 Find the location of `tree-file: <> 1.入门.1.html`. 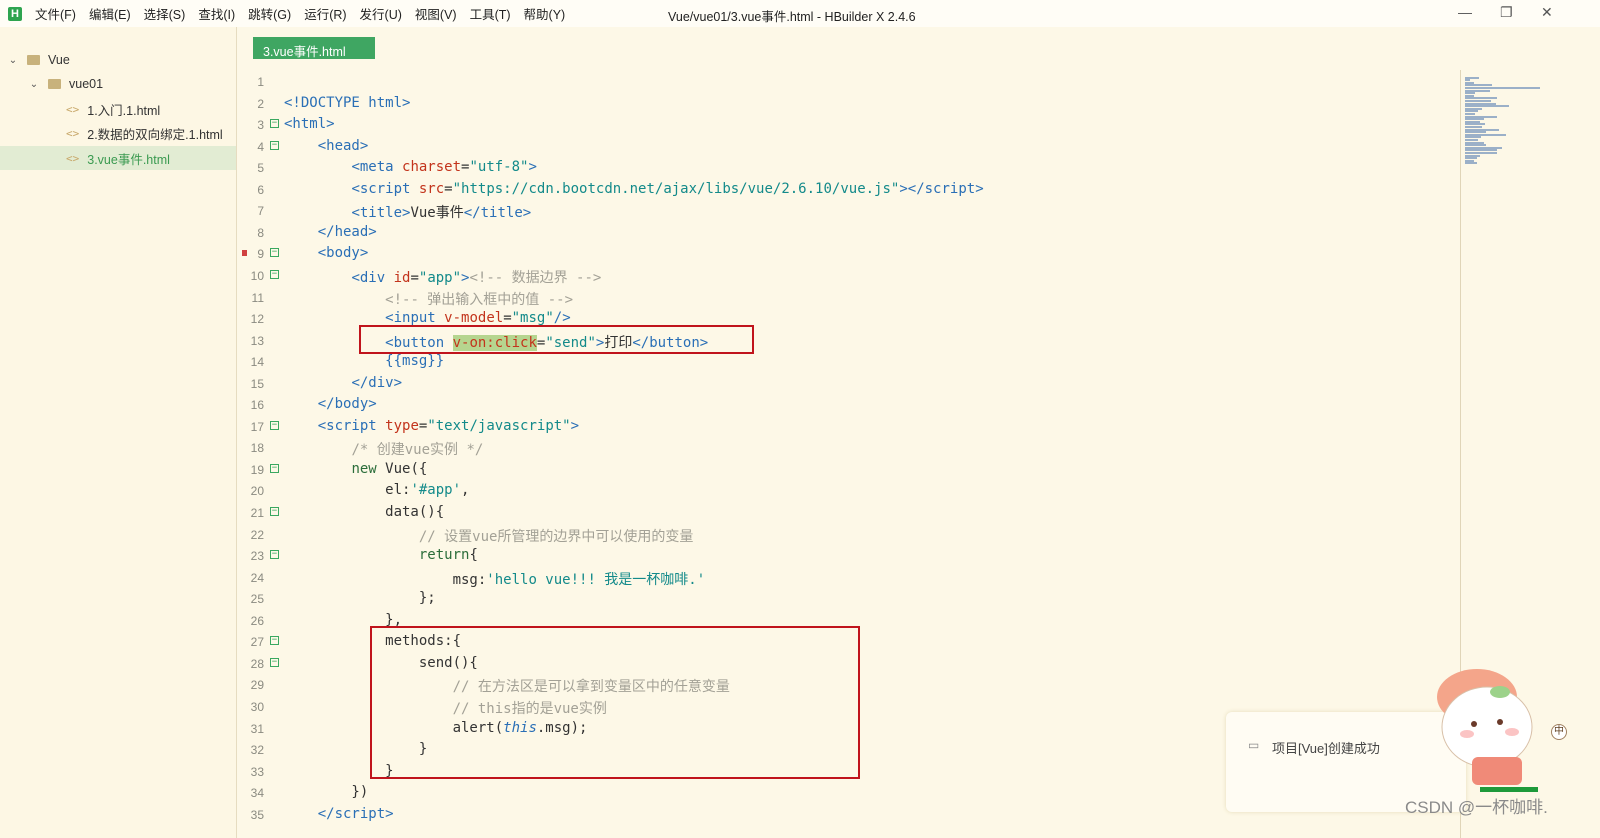

tree-file: <> 1.入门.1.html is located at coordinates (118, 109).